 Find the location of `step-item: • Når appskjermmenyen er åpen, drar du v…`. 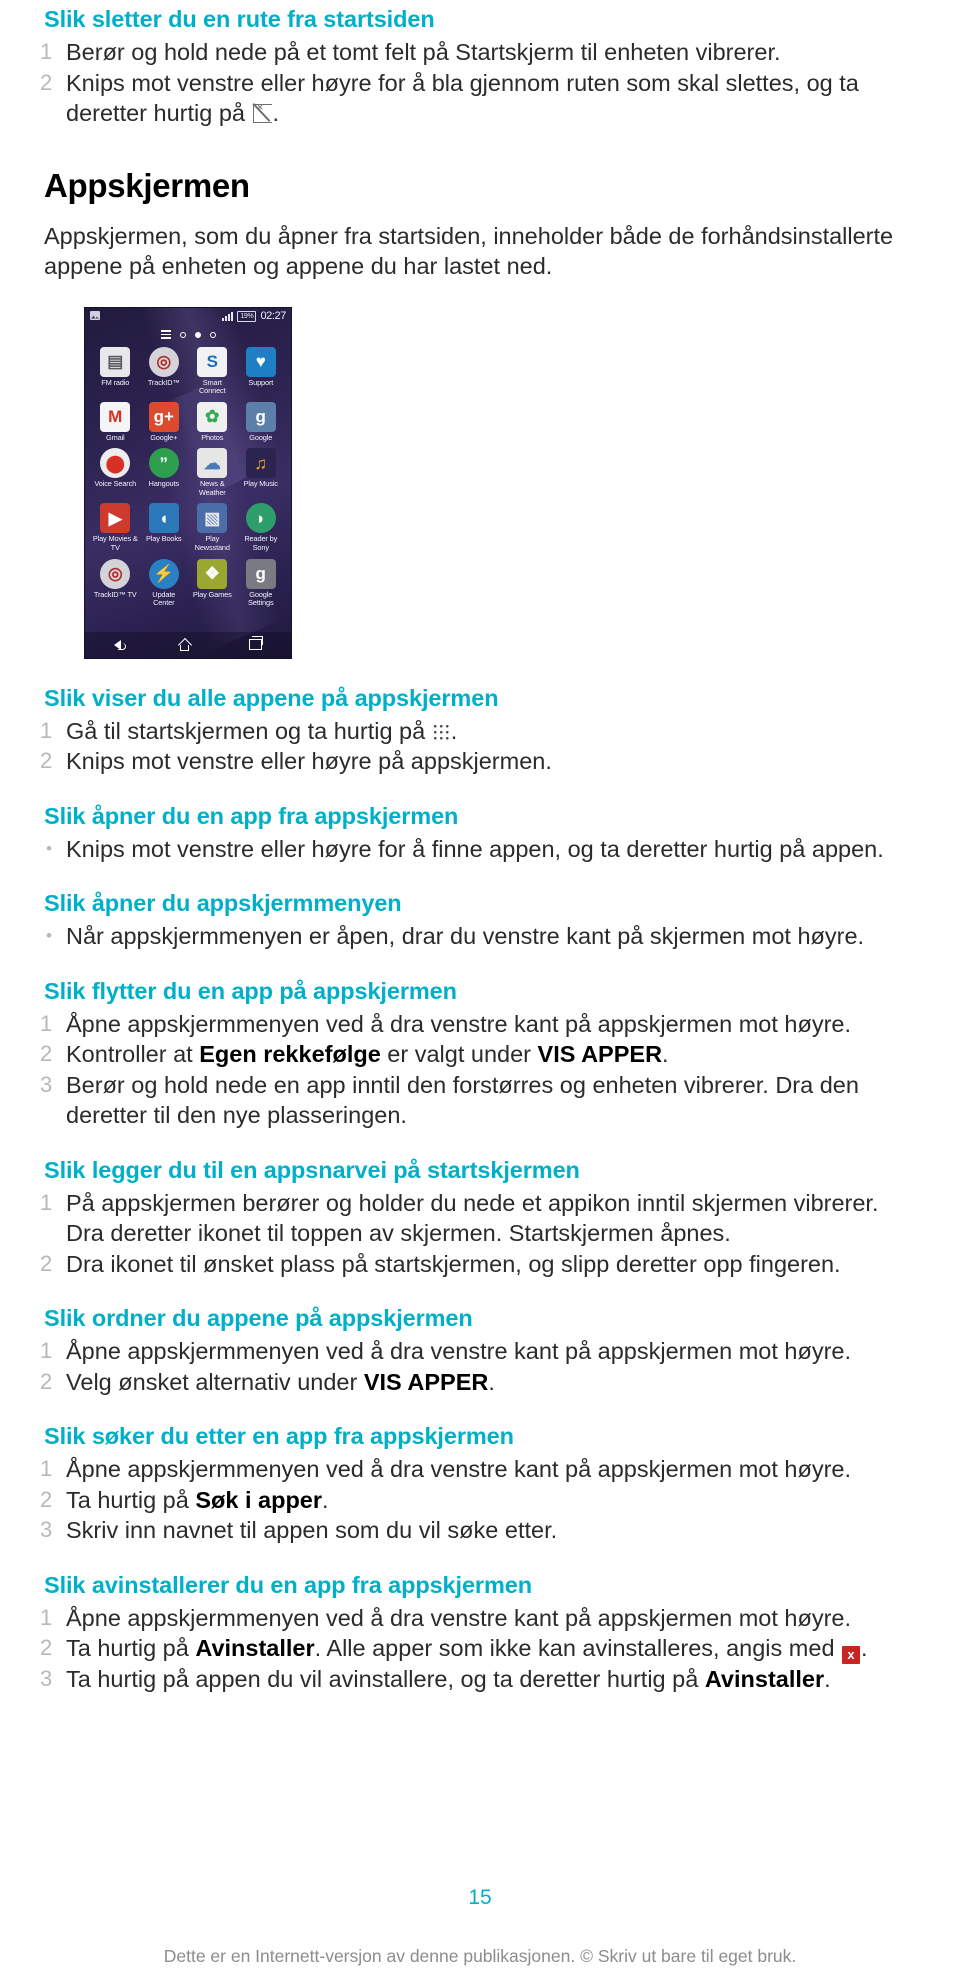

step-item: • Når appskjermmenyen er åpen, drar du v… is located at coordinates (480, 936).